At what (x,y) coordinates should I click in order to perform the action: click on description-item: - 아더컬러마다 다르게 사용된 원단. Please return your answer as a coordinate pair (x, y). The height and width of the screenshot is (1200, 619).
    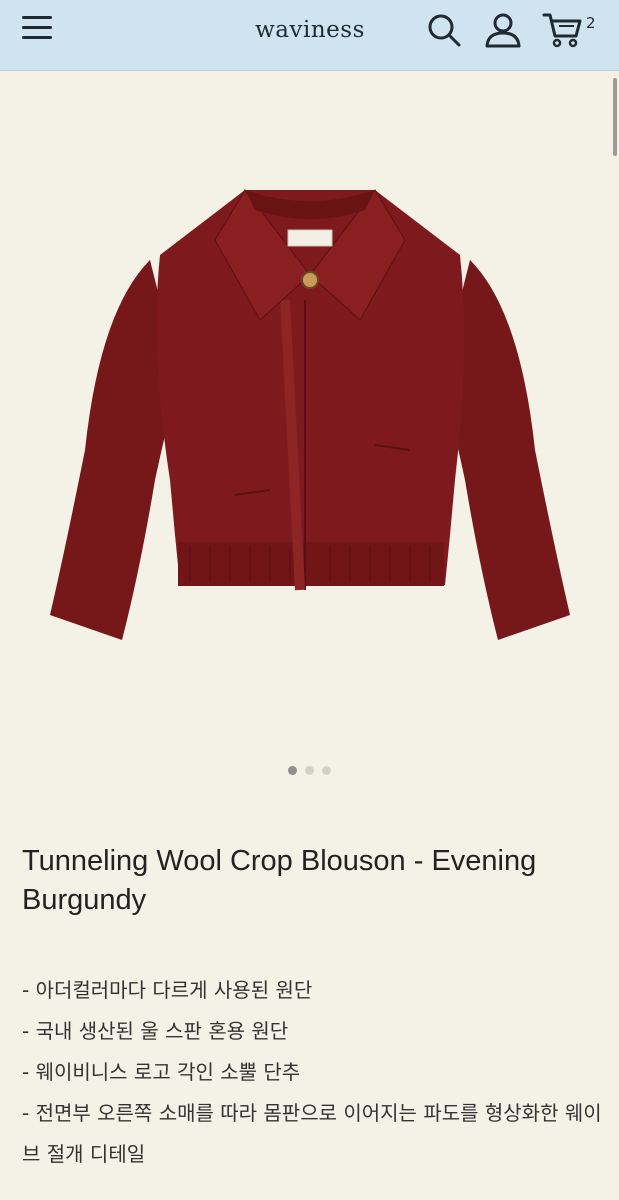
    Looking at the image, I should click on (167, 990).